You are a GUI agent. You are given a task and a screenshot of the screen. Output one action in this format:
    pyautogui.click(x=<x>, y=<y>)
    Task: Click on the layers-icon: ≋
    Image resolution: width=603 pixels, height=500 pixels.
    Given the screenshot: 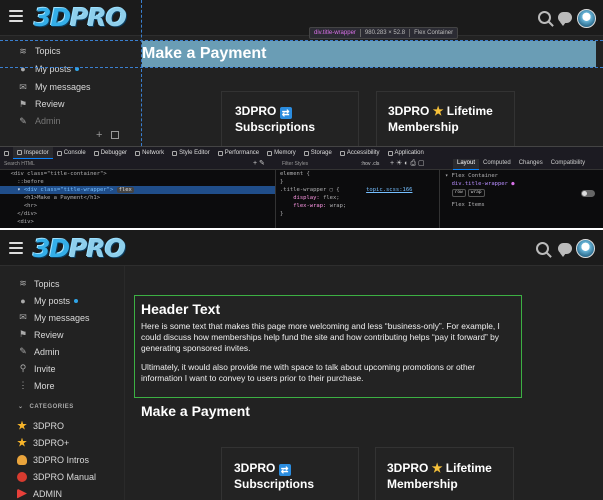 What is the action you would take?
    pyautogui.click(x=23, y=50)
    